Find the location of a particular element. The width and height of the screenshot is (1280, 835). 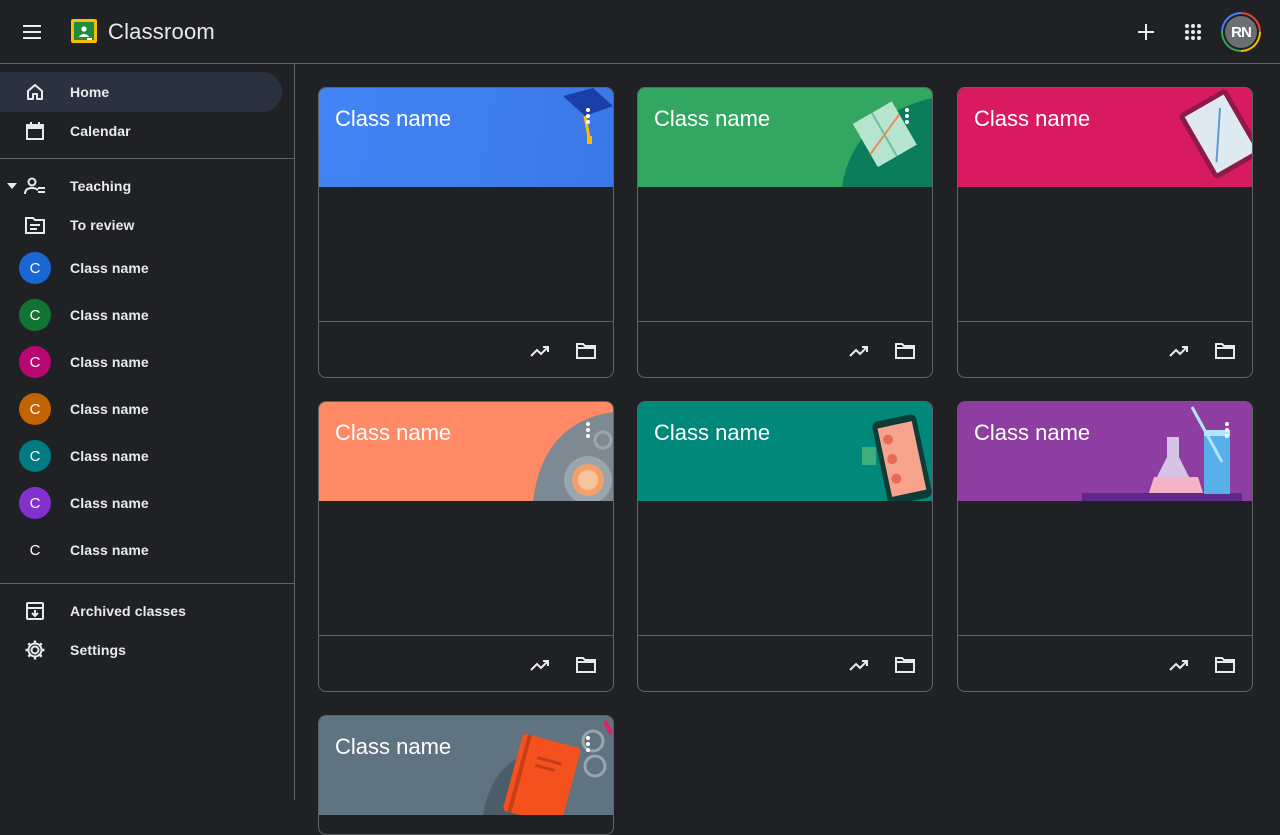

nav-class-1: C Class name is located at coordinates (141, 268).